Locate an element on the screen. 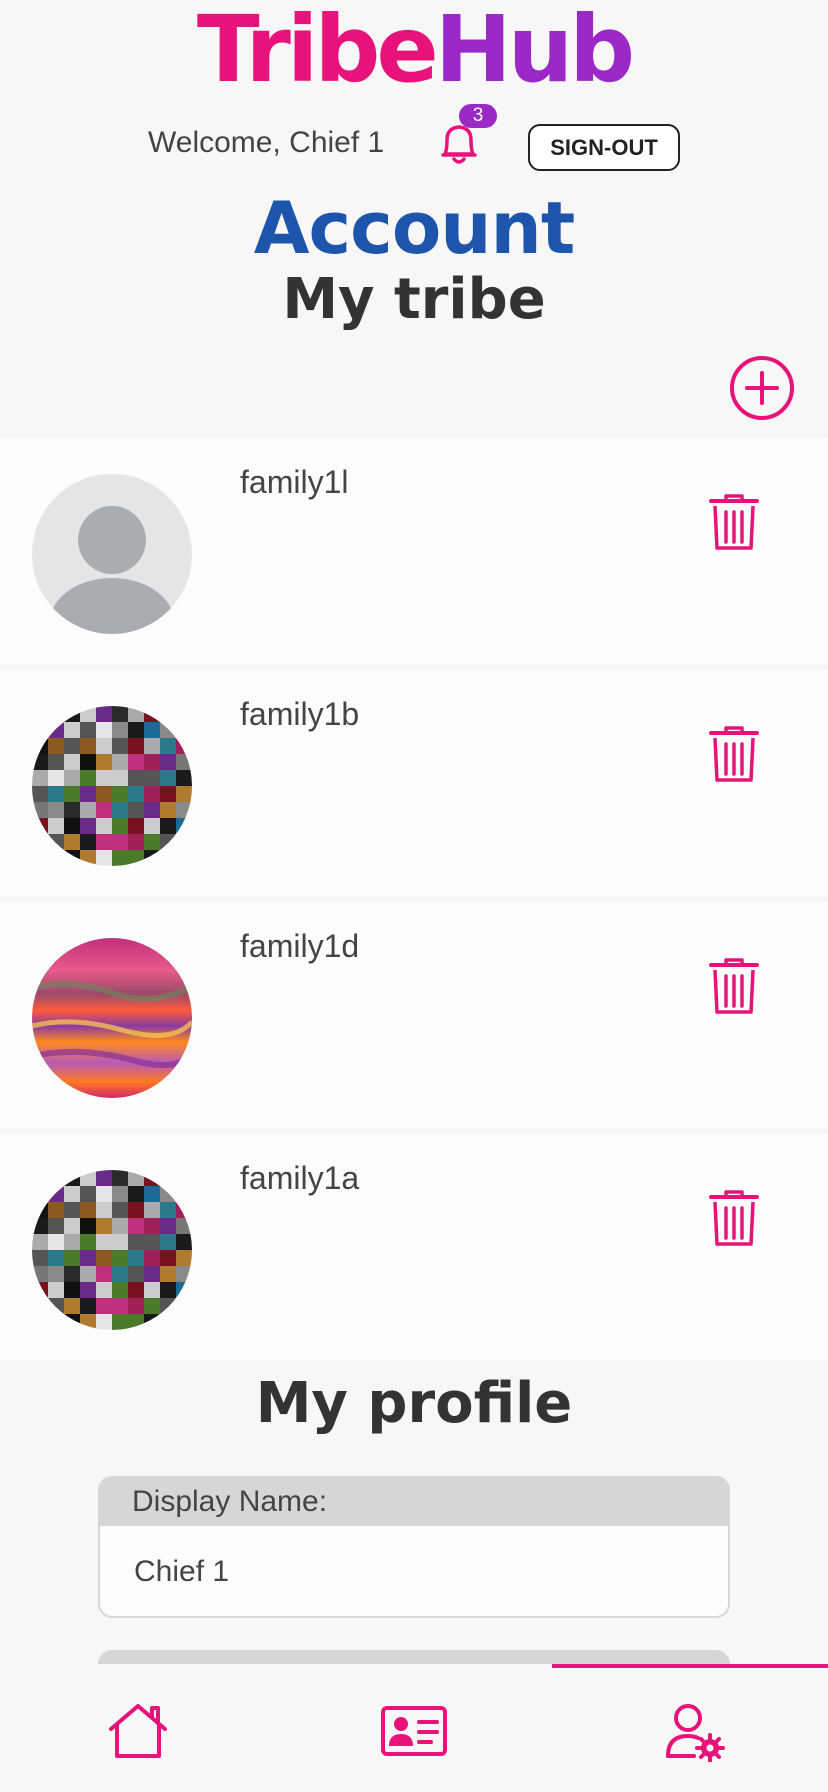  tribe-member-row: family1a is located at coordinates (414, 1247).